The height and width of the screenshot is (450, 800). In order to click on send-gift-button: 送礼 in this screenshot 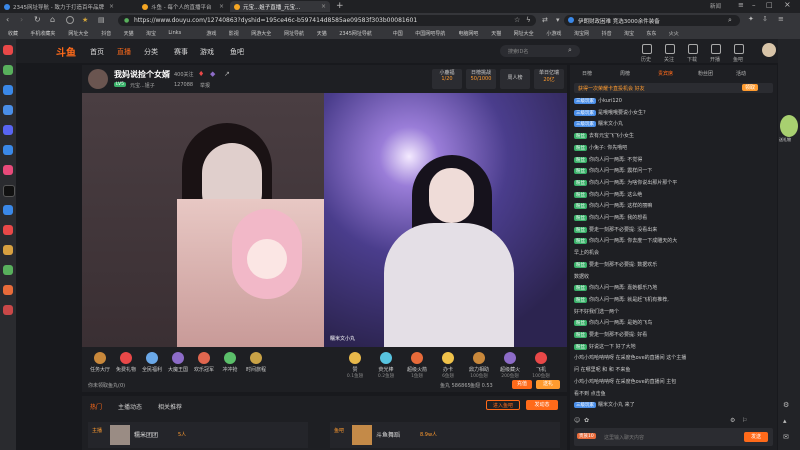, I will do `click(548, 384)`.